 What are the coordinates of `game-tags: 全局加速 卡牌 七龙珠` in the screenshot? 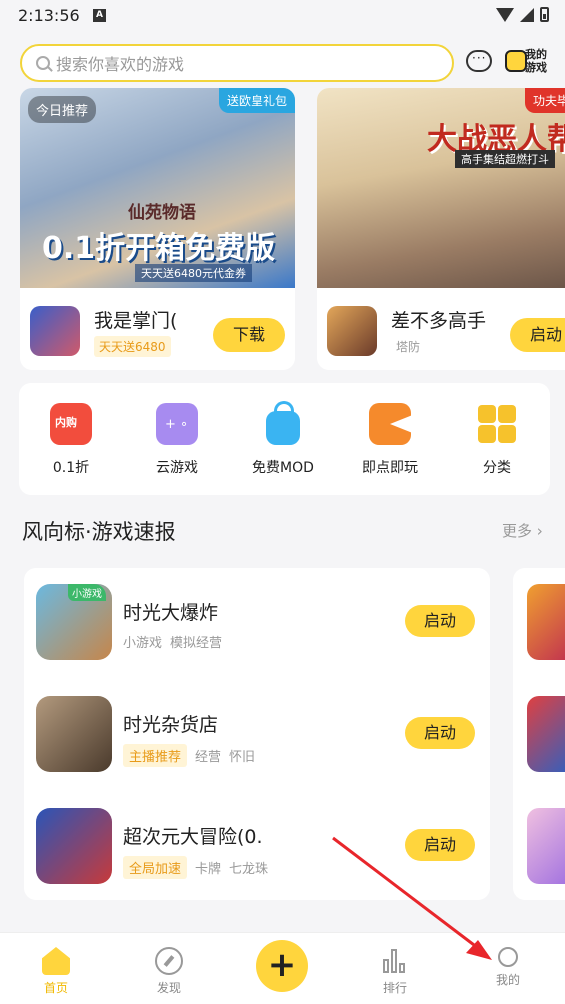 It's located at (195, 867).